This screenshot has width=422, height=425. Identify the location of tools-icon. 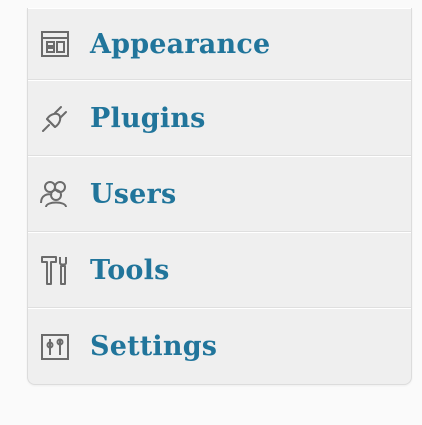
(55, 270).